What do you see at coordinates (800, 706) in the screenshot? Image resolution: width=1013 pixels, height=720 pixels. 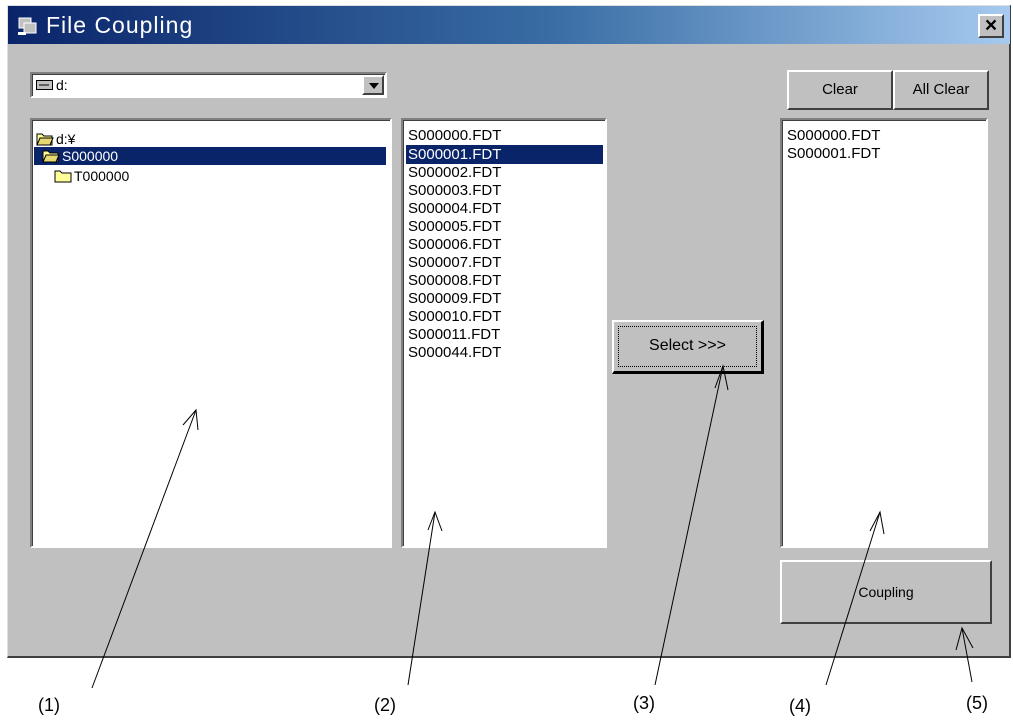 I see `callout-label-4: (4)` at bounding box center [800, 706].